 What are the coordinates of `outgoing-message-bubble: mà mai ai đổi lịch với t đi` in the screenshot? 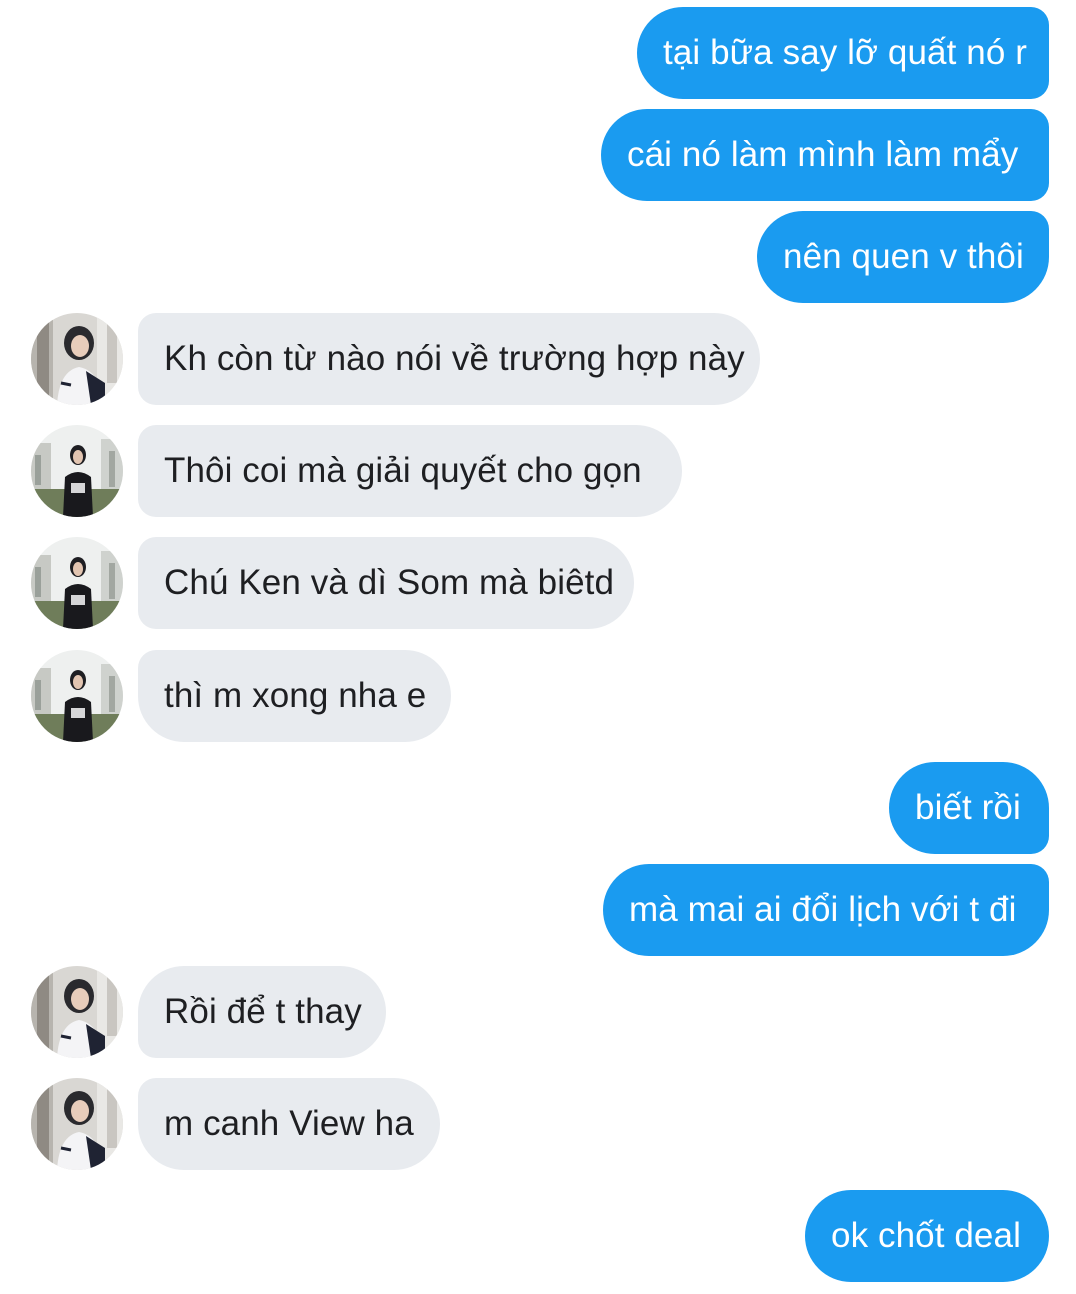 It's located at (826, 910).